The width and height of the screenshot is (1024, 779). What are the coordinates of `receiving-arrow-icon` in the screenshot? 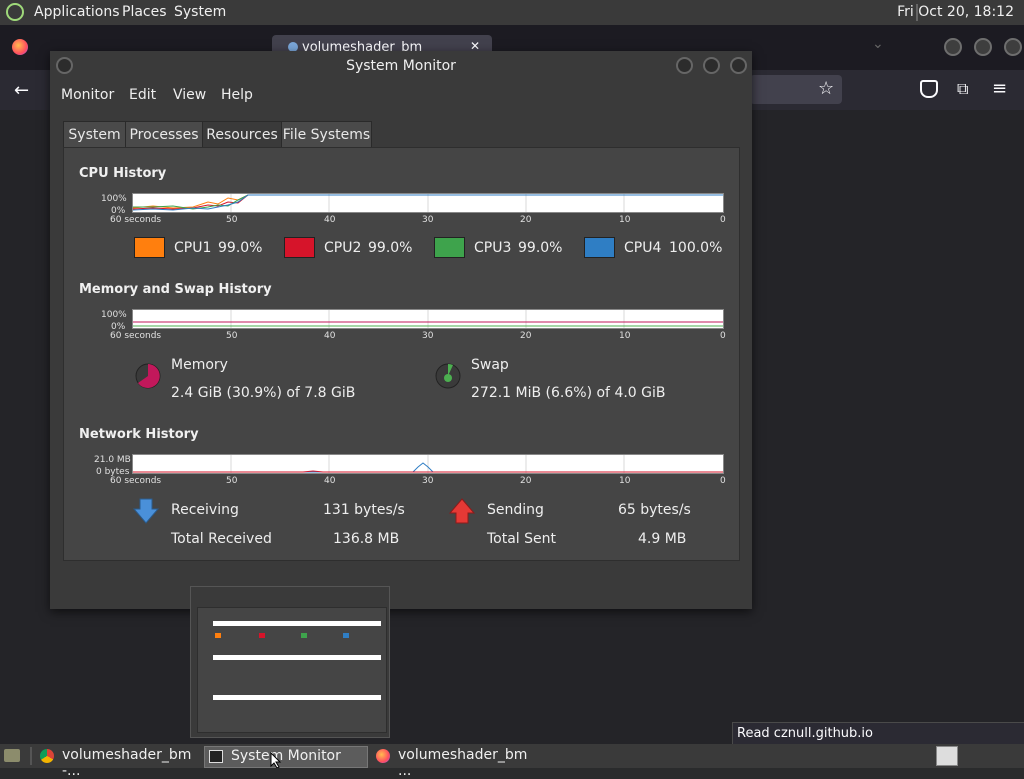 It's located at (146, 511).